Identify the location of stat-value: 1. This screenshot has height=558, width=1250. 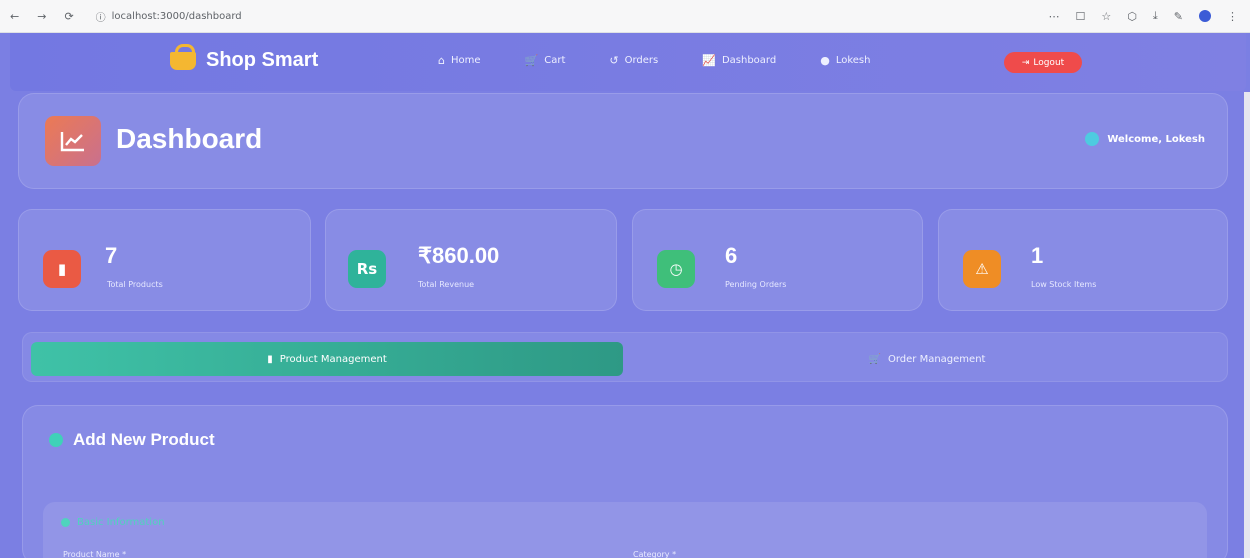
(1037, 255).